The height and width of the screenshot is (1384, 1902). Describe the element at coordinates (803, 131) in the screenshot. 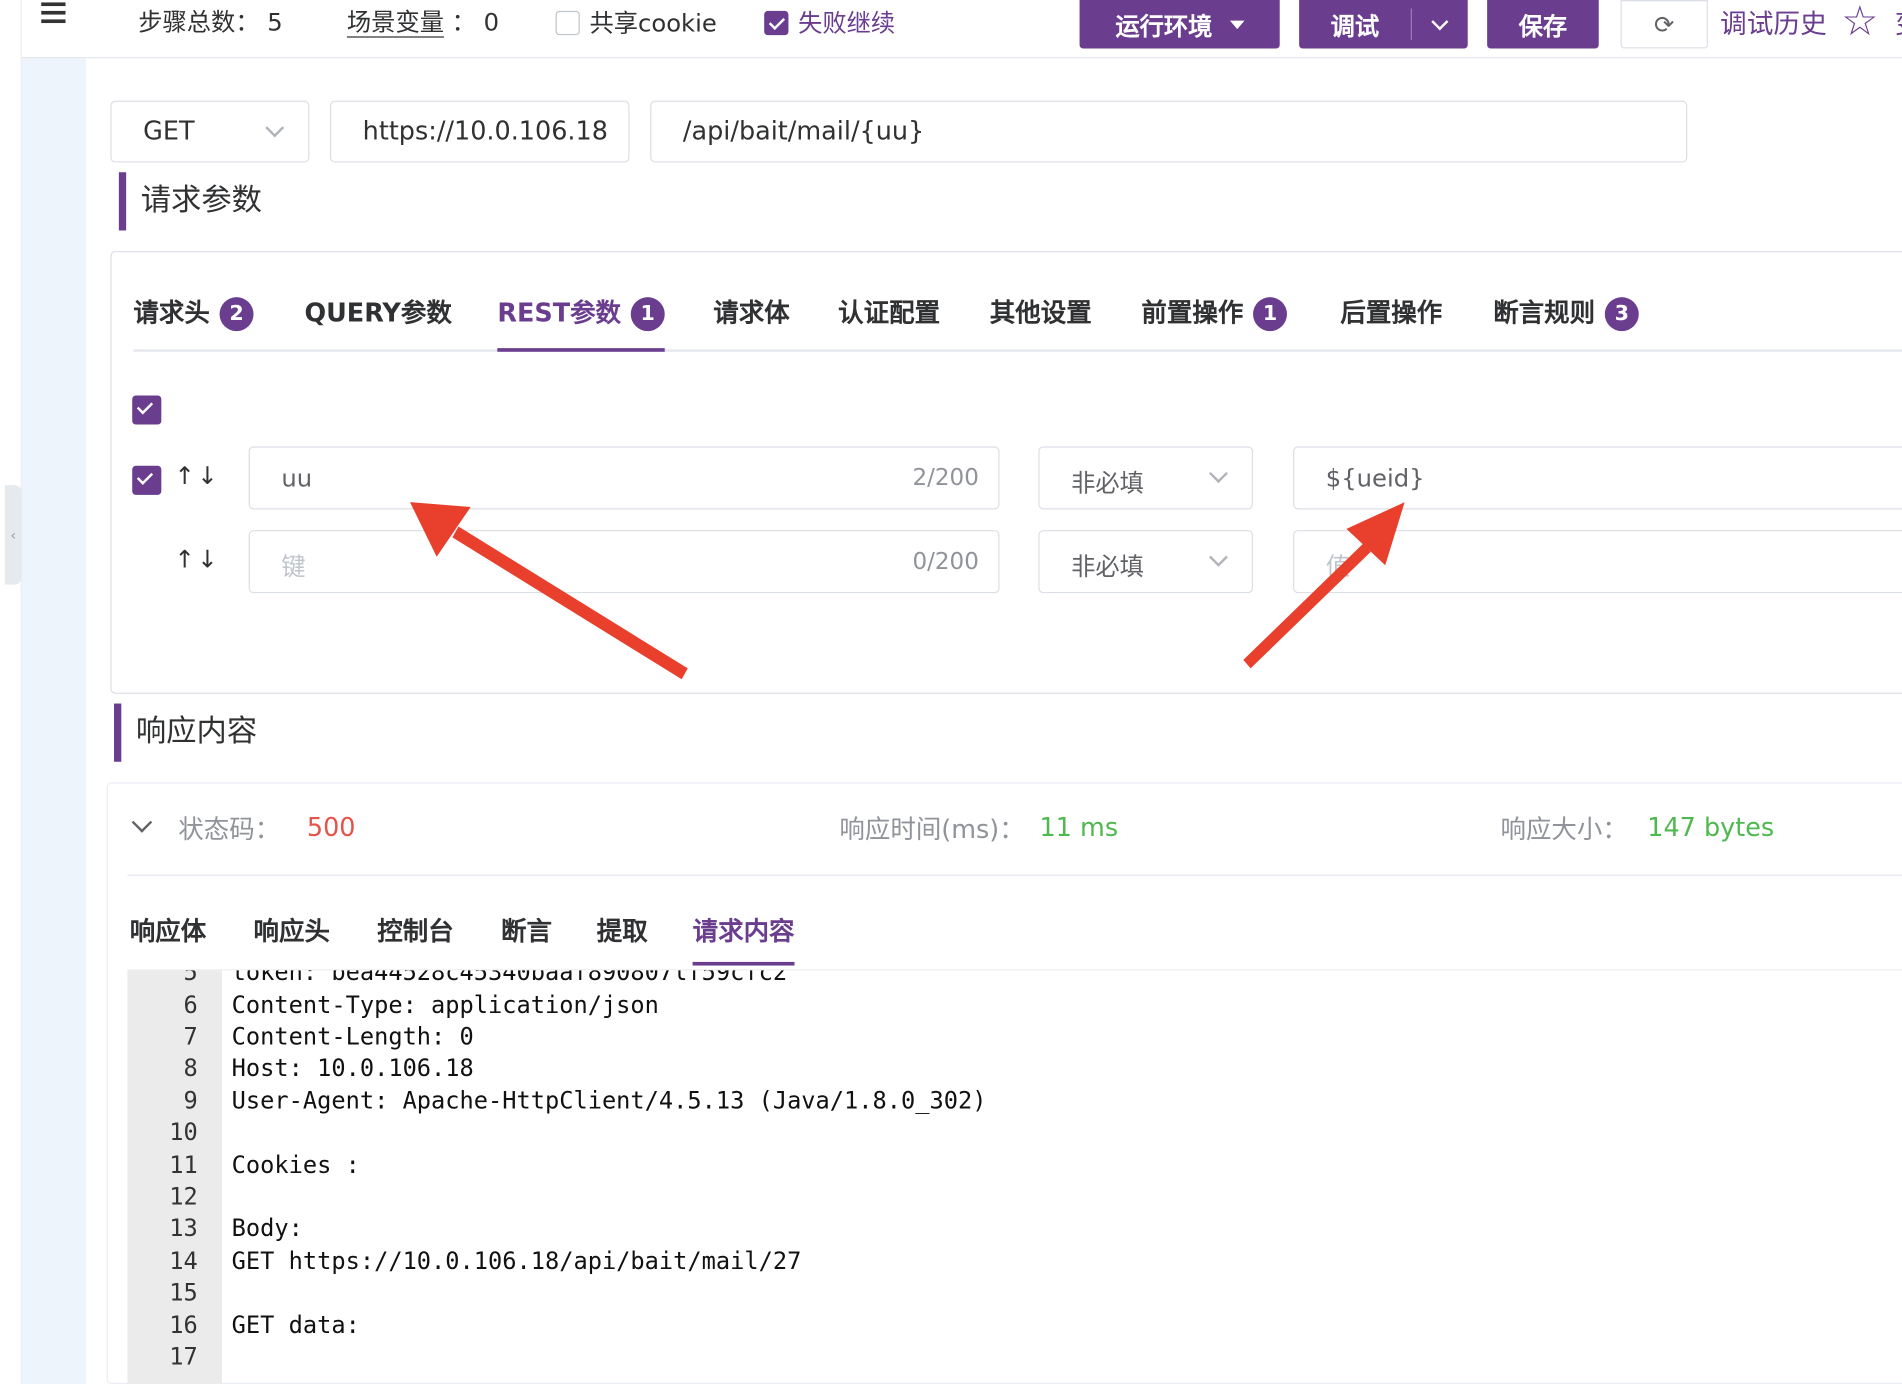

I see `path-value: /api/bait/mail/{uu}` at that location.